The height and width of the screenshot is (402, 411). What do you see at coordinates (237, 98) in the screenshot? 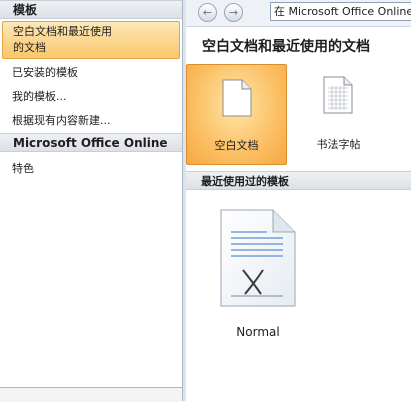
I see `blank-document-icon` at bounding box center [237, 98].